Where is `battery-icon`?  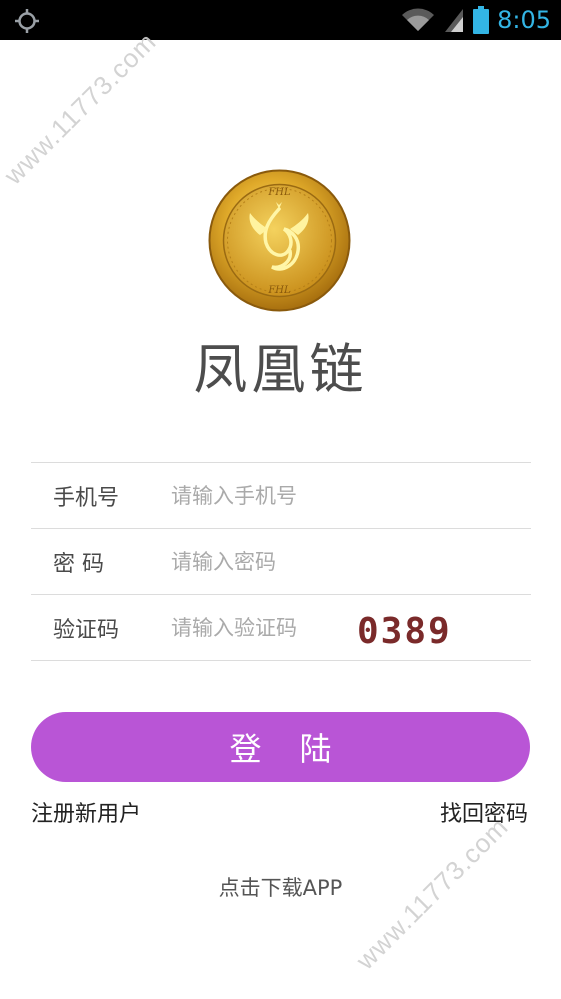
battery-icon is located at coordinates (481, 20).